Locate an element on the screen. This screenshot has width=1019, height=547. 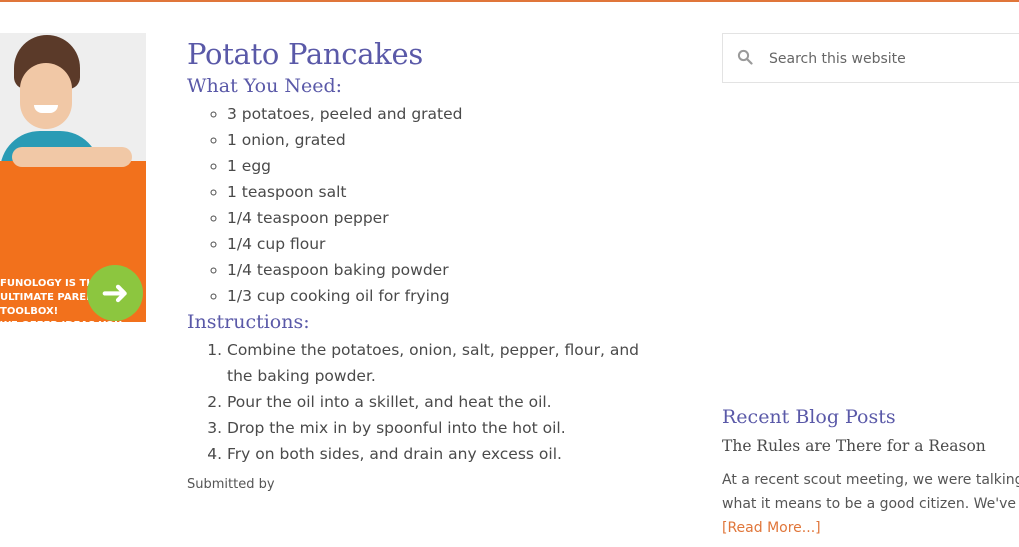
ingredients-heading: What You Need: is located at coordinates (265, 86).